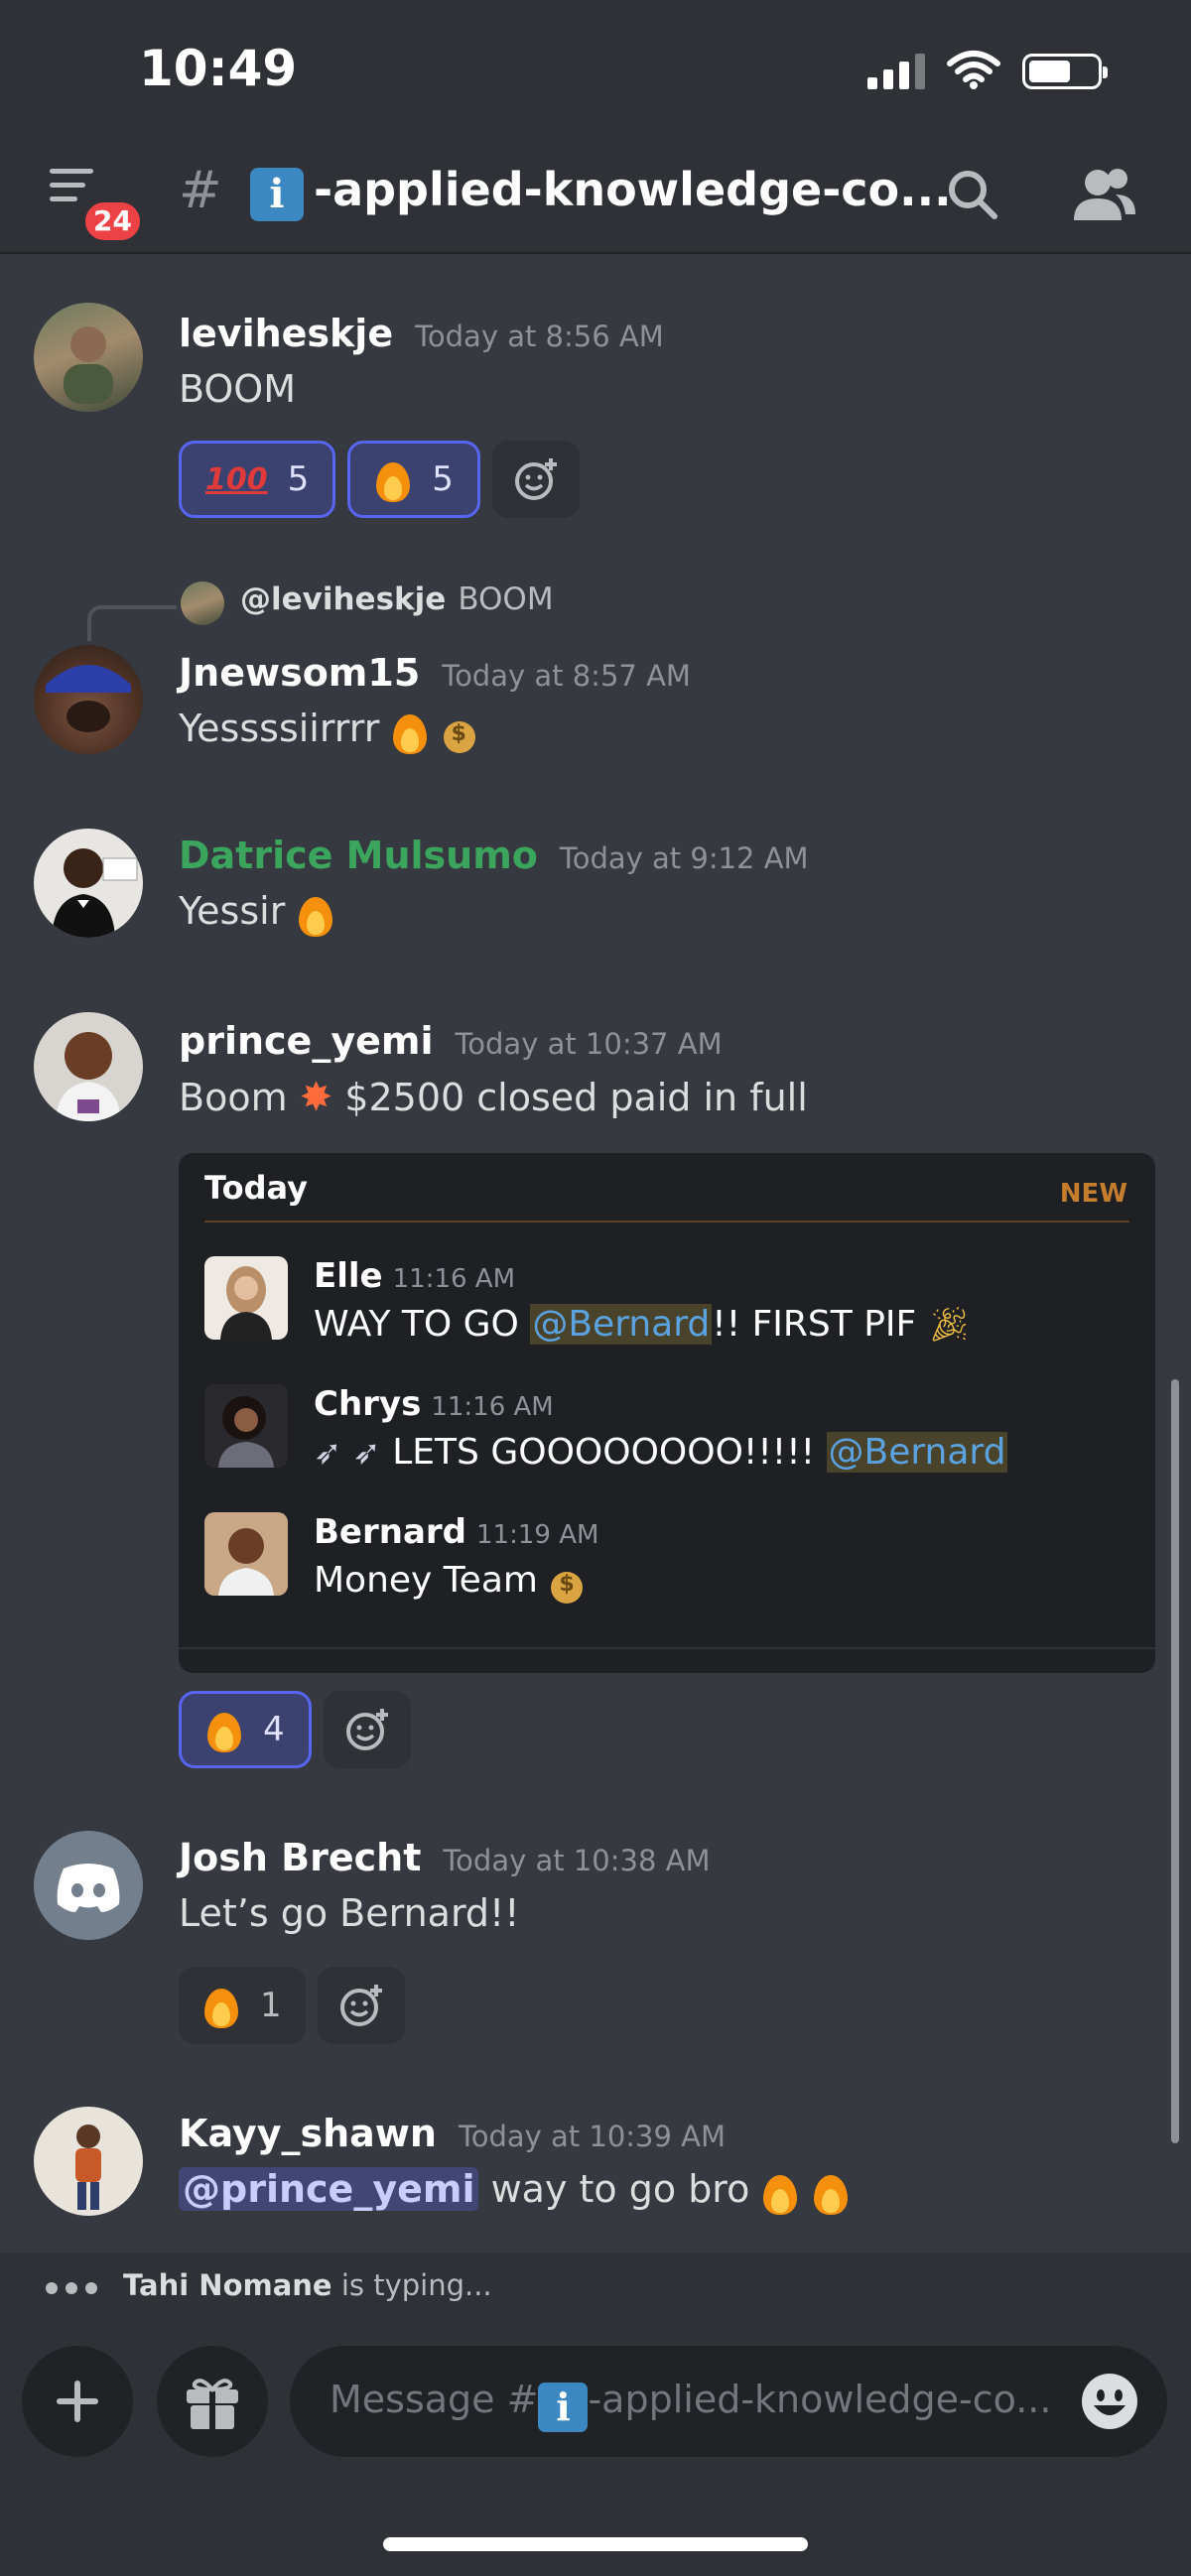 This screenshot has height=2576, width=1191. What do you see at coordinates (595, 2544) in the screenshot?
I see `home-indicator` at bounding box center [595, 2544].